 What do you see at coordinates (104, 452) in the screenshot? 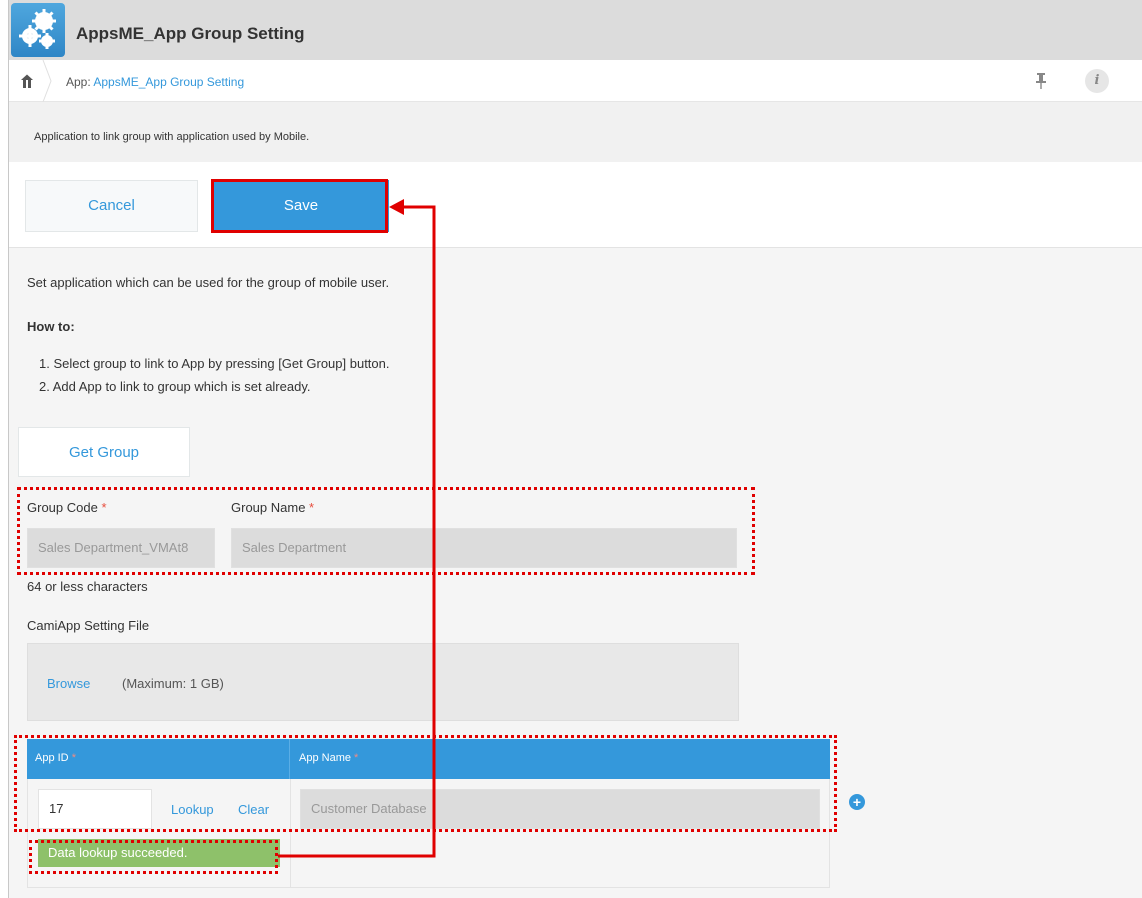
I see `get-group-button: Get Group` at bounding box center [104, 452].